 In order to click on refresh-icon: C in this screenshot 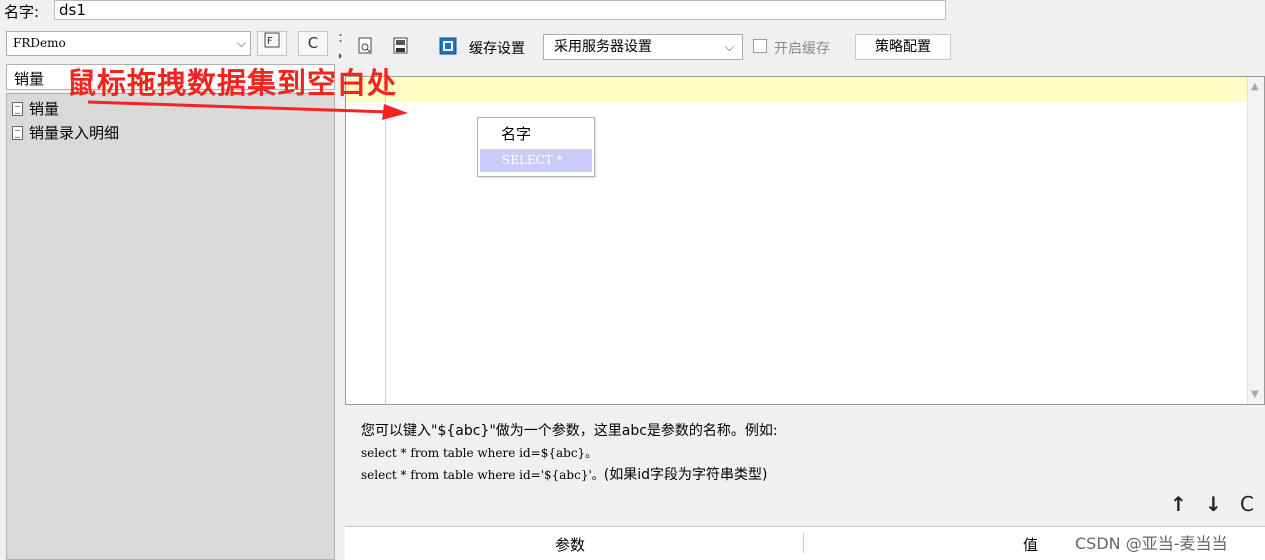, I will do `click(313, 43)`.